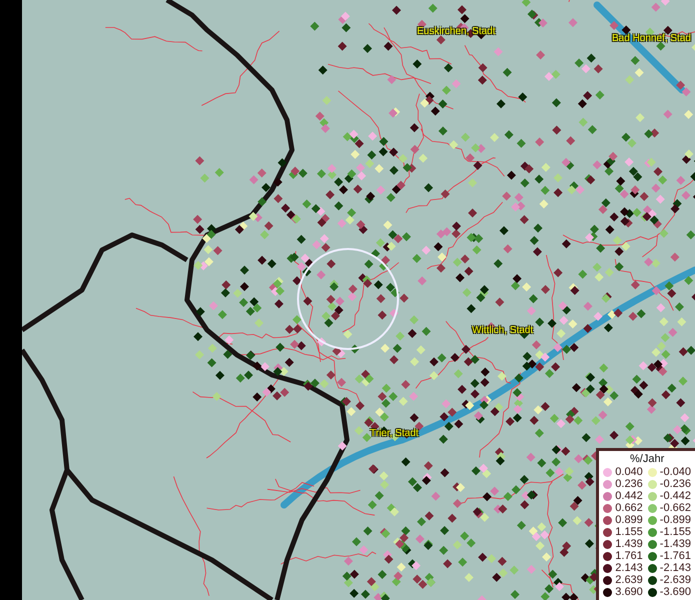 This screenshot has height=600, width=695. I want to click on legend-label: 1.761, so click(629, 556).